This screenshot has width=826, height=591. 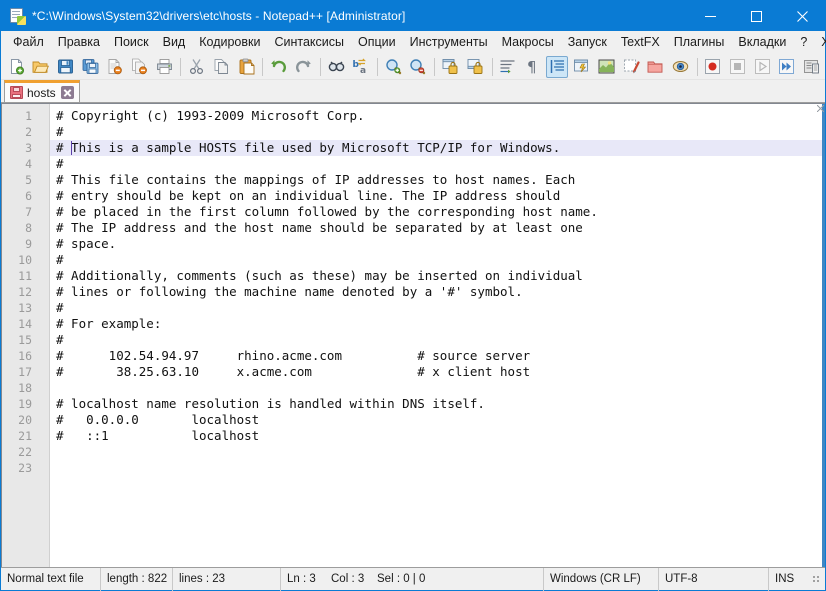 What do you see at coordinates (196, 67) in the screenshot?
I see `cut-icon` at bounding box center [196, 67].